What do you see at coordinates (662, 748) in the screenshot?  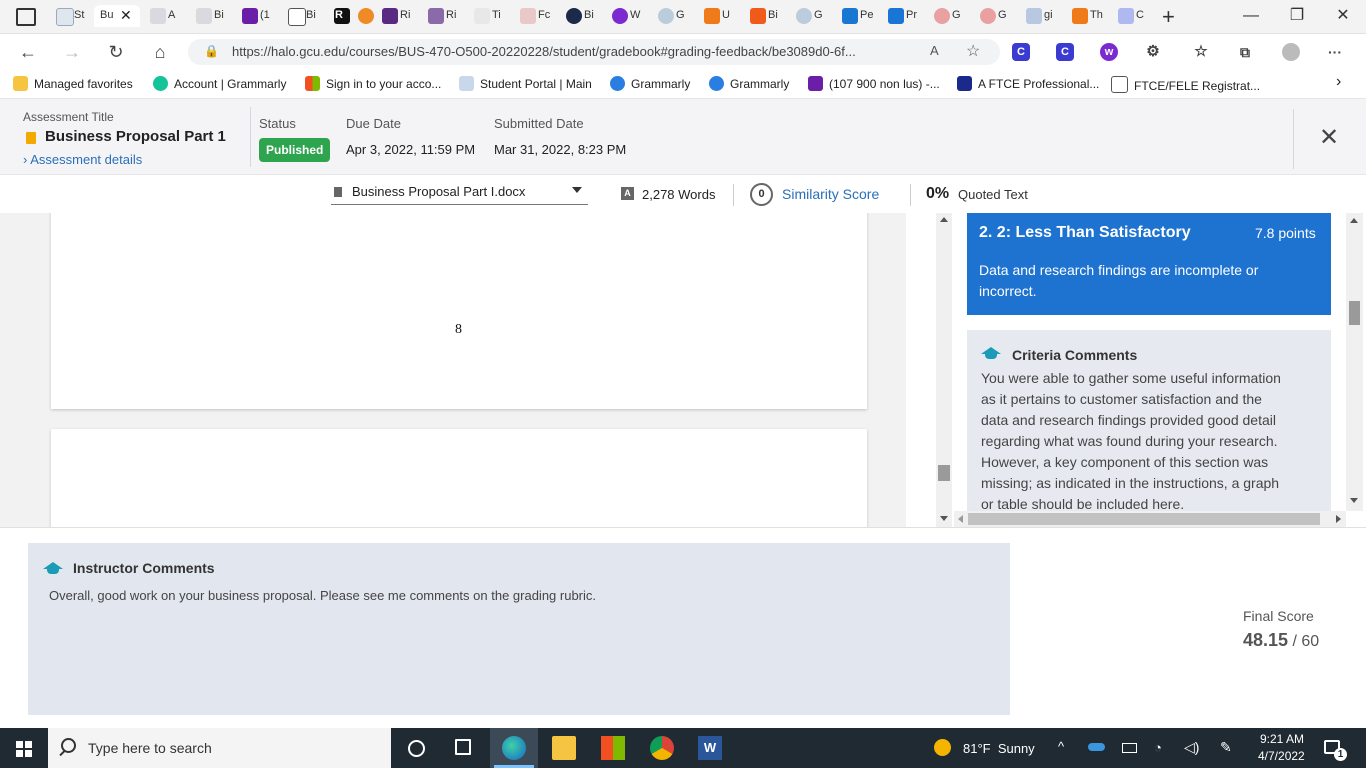 I see `chrome-icon` at bounding box center [662, 748].